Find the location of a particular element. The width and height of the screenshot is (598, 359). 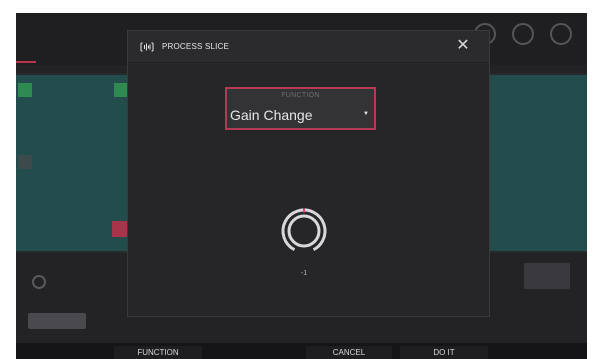

background-waveform-right is located at coordinates (533, 163).